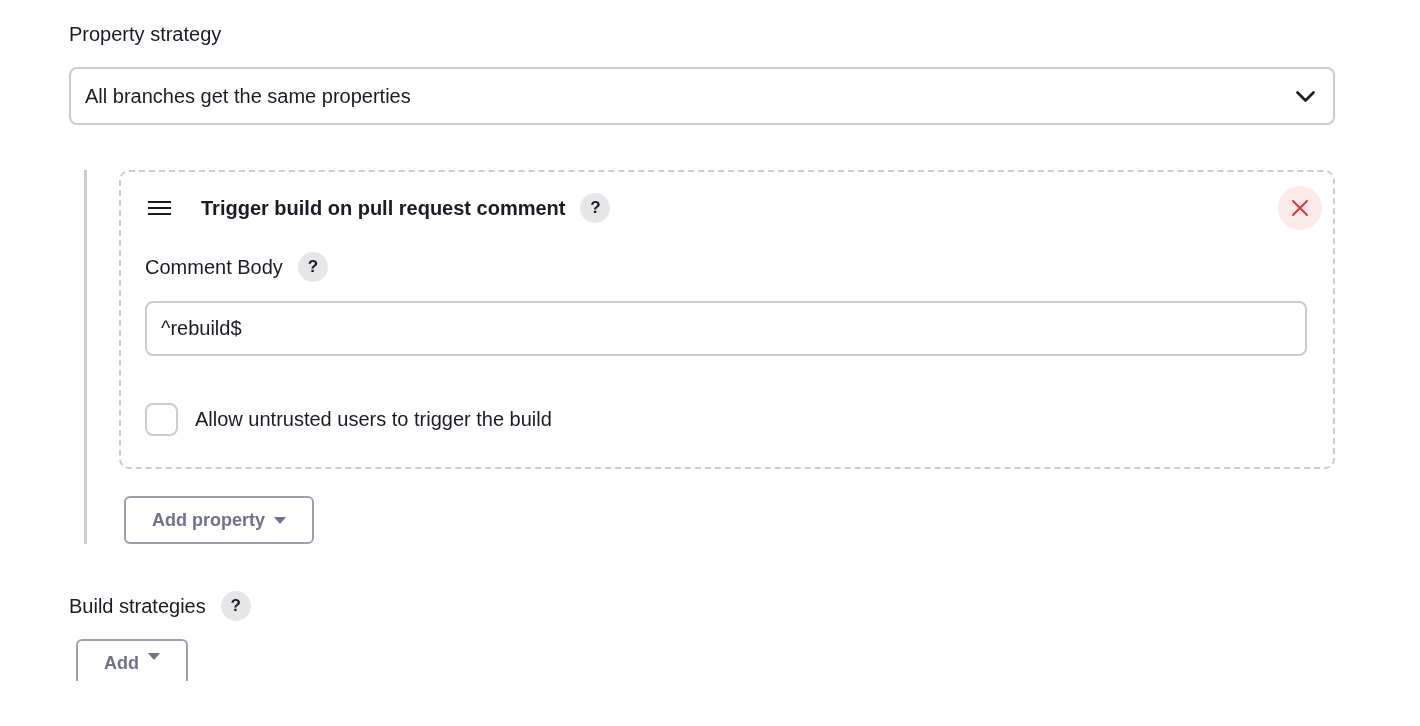  What do you see at coordinates (726, 328) in the screenshot?
I see `text-input: ^rebuild$` at bounding box center [726, 328].